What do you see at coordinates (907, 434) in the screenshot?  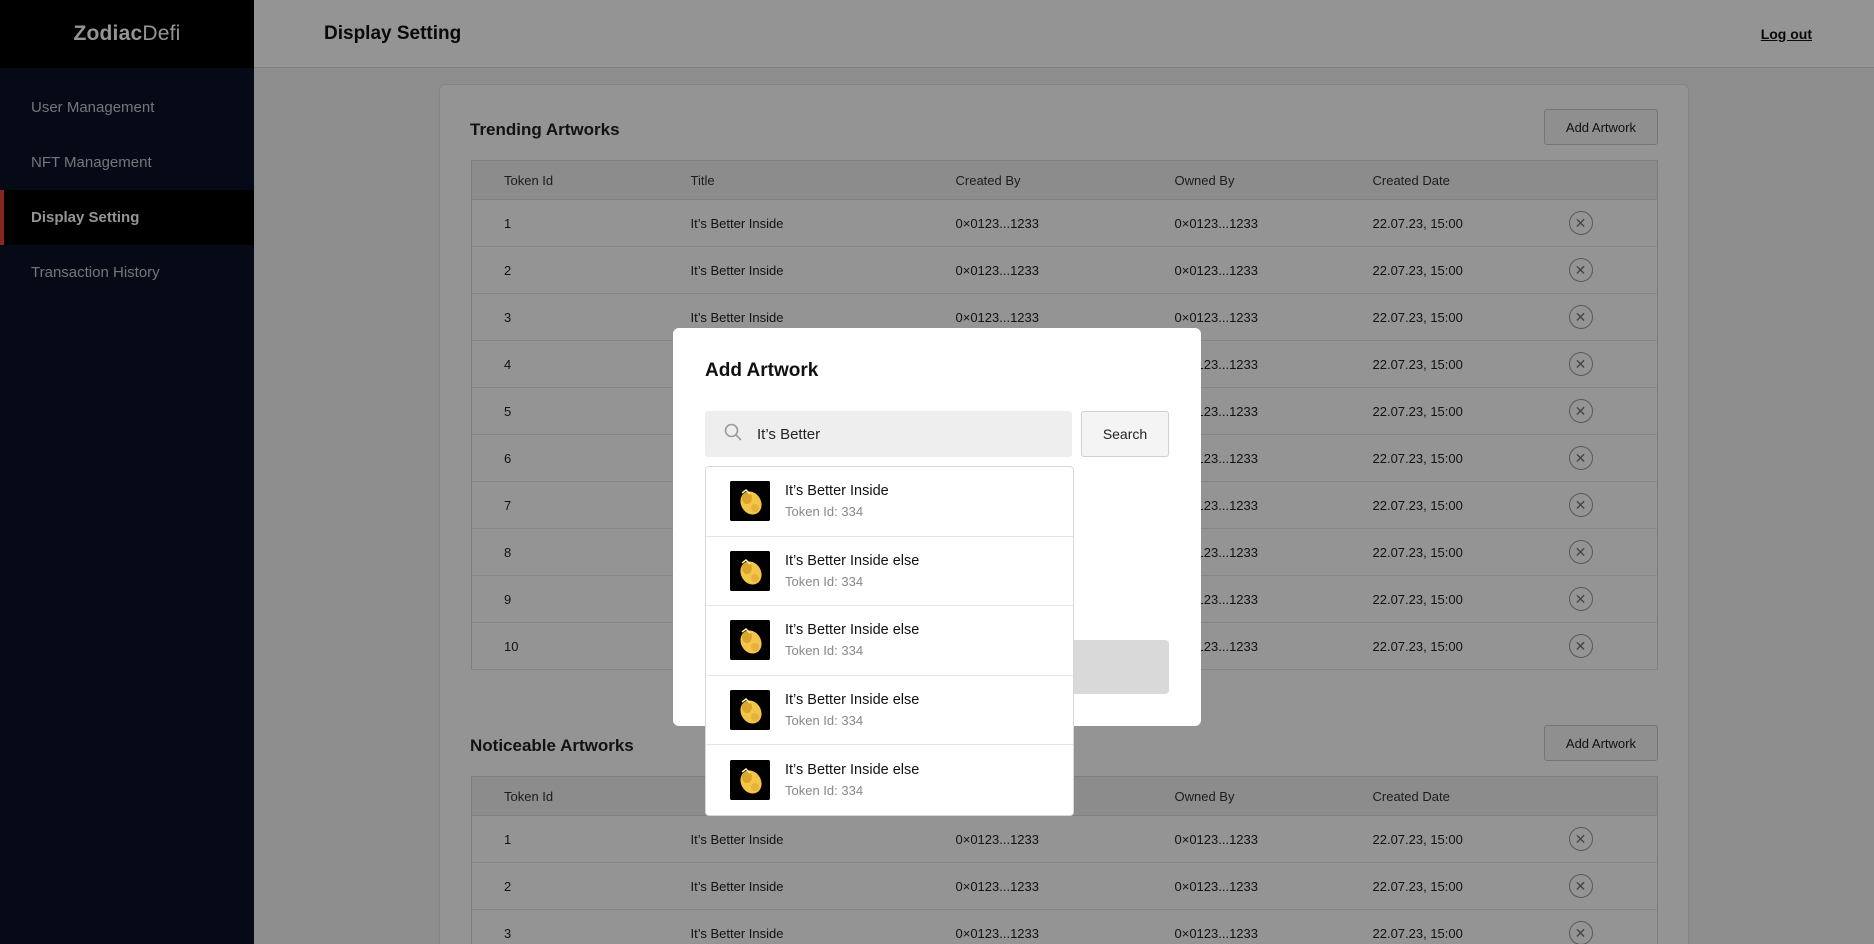 I see `search-input` at bounding box center [907, 434].